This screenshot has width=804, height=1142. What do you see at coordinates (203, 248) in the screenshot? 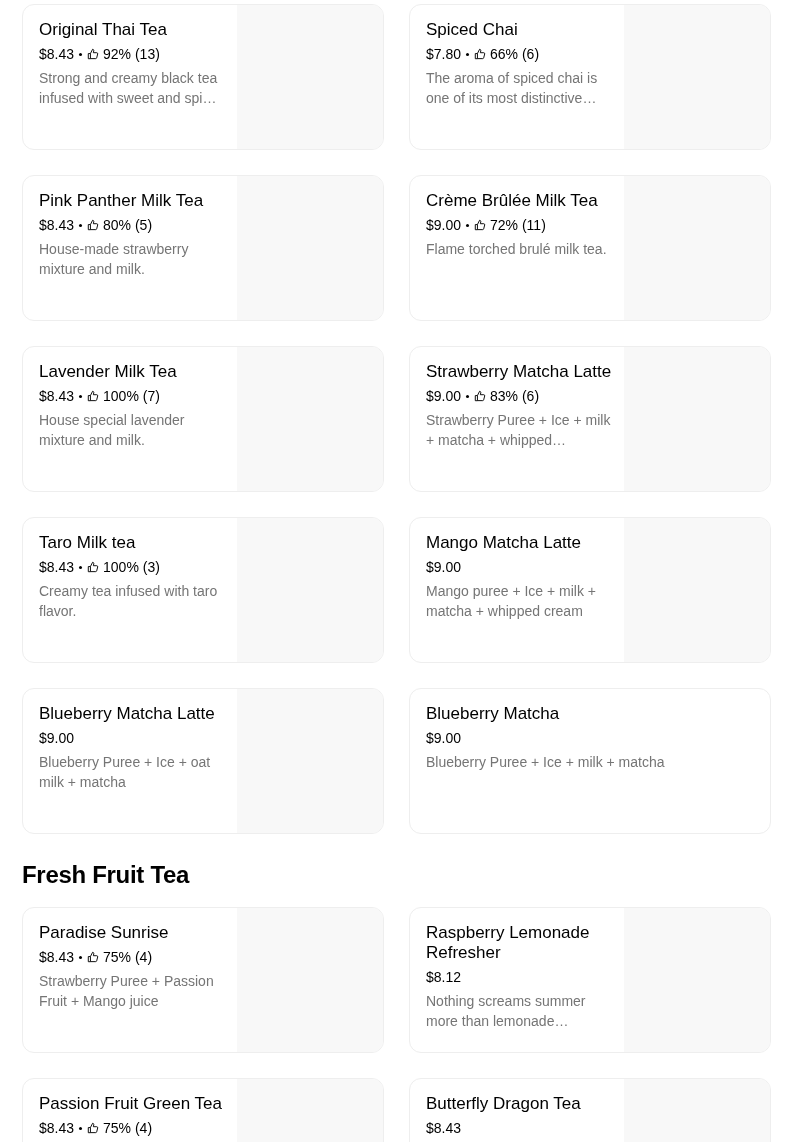
I see `menu-item-card: Pink Panther Milk Tea $8.43 80% (5) House-made strawberry mixture and milk.` at bounding box center [203, 248].